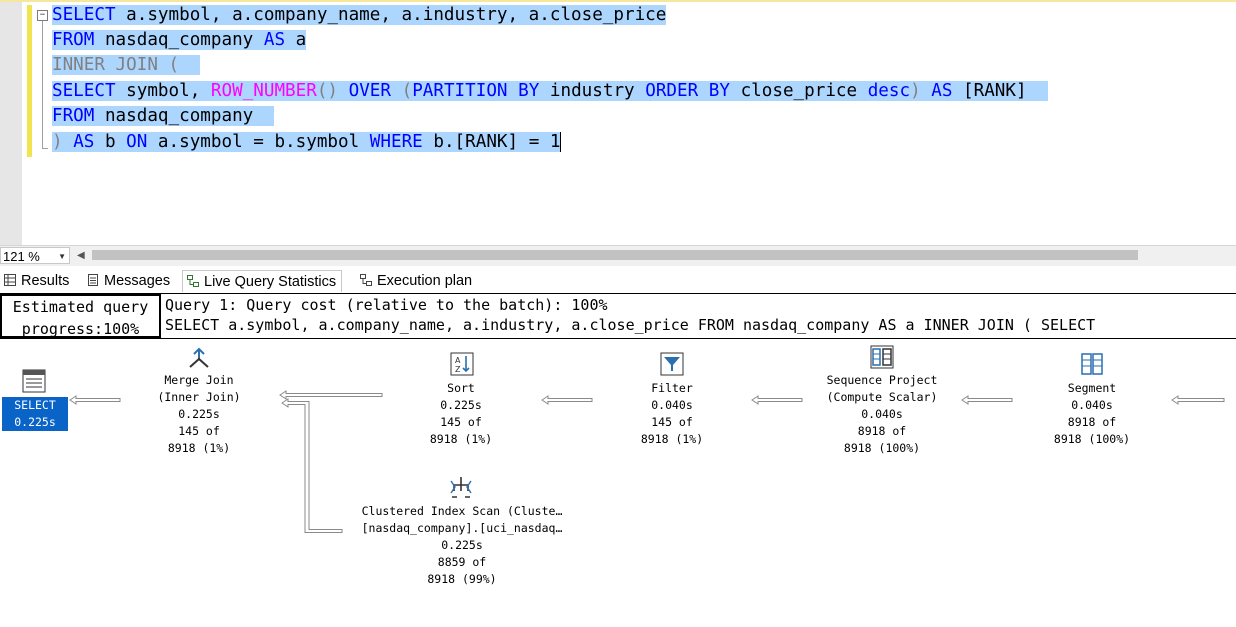 The width and height of the screenshot is (1236, 627). I want to click on execution-plan-icon, so click(366, 280).